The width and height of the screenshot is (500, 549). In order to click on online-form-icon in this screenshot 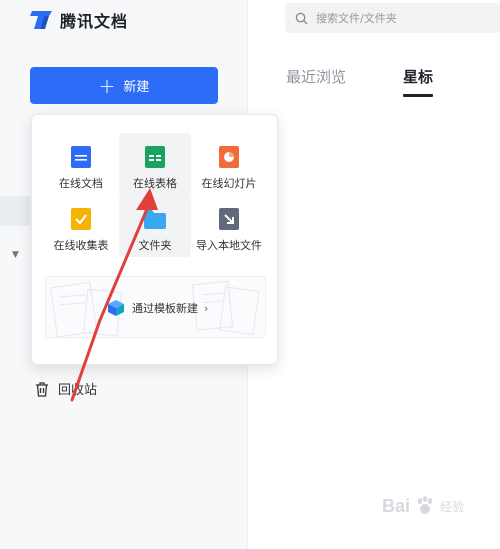, I will do `click(81, 219)`.